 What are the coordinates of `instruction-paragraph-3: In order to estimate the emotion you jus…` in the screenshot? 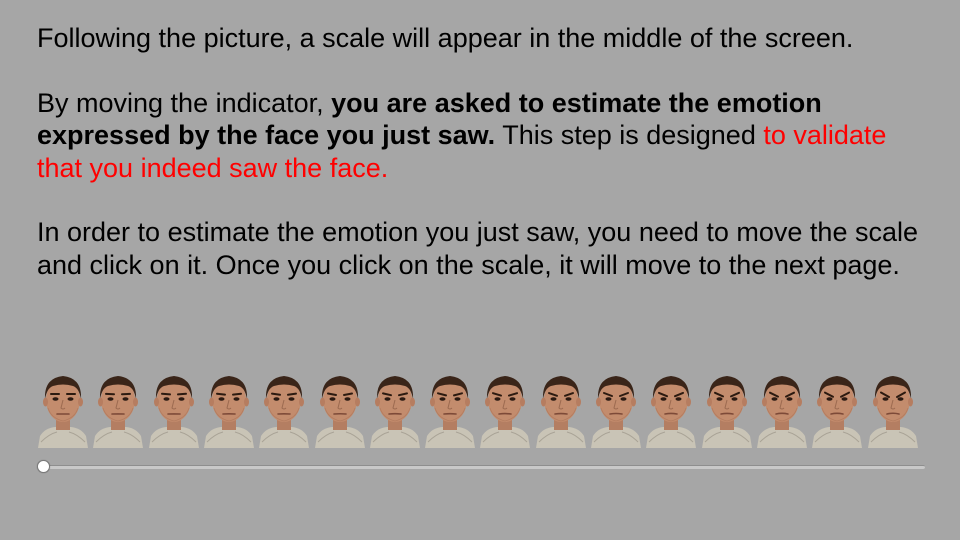 It's located at (477, 248).